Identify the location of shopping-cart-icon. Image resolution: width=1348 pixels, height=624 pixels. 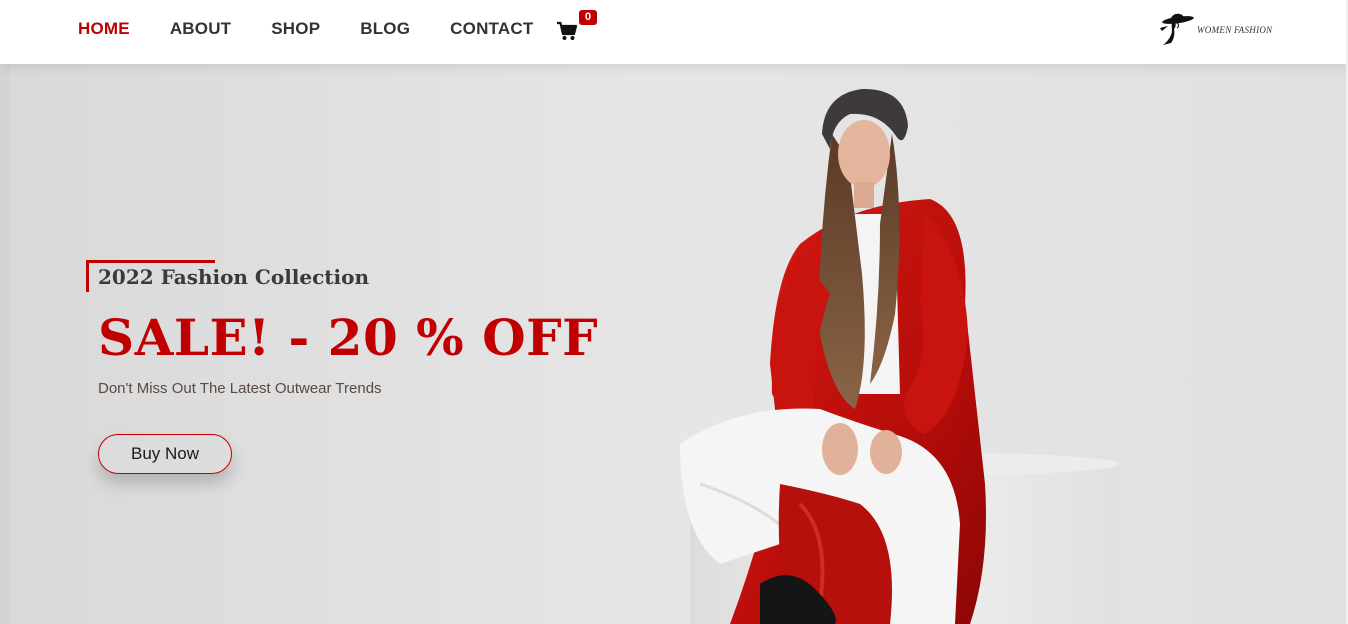
(567, 31).